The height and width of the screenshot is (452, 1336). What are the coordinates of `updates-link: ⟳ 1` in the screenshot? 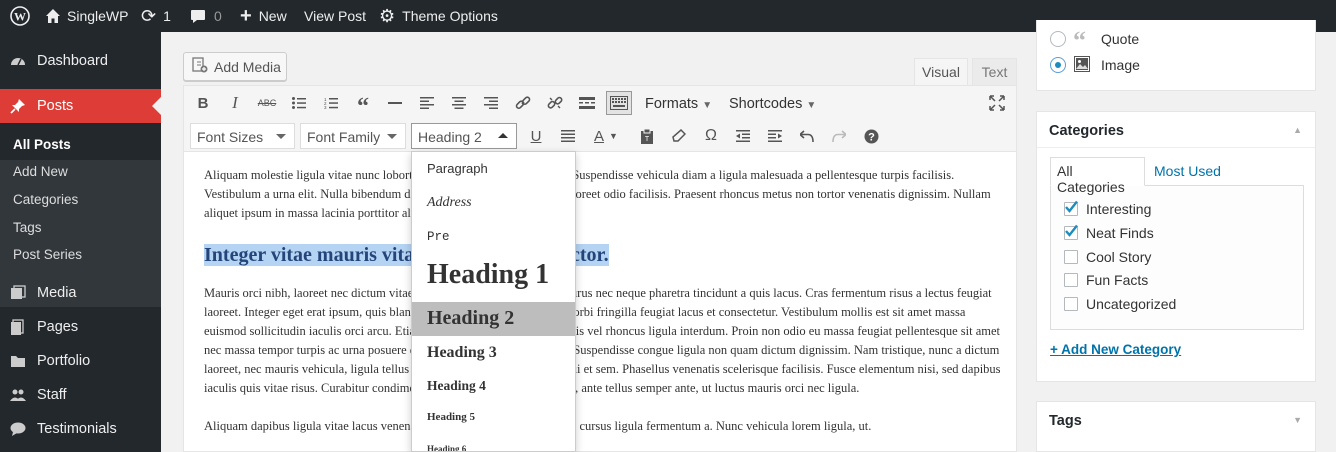 It's located at (156, 16).